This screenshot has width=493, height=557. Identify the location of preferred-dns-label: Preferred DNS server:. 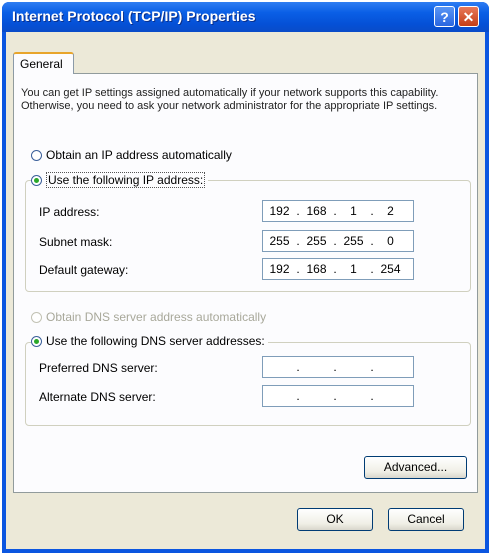
(98, 368).